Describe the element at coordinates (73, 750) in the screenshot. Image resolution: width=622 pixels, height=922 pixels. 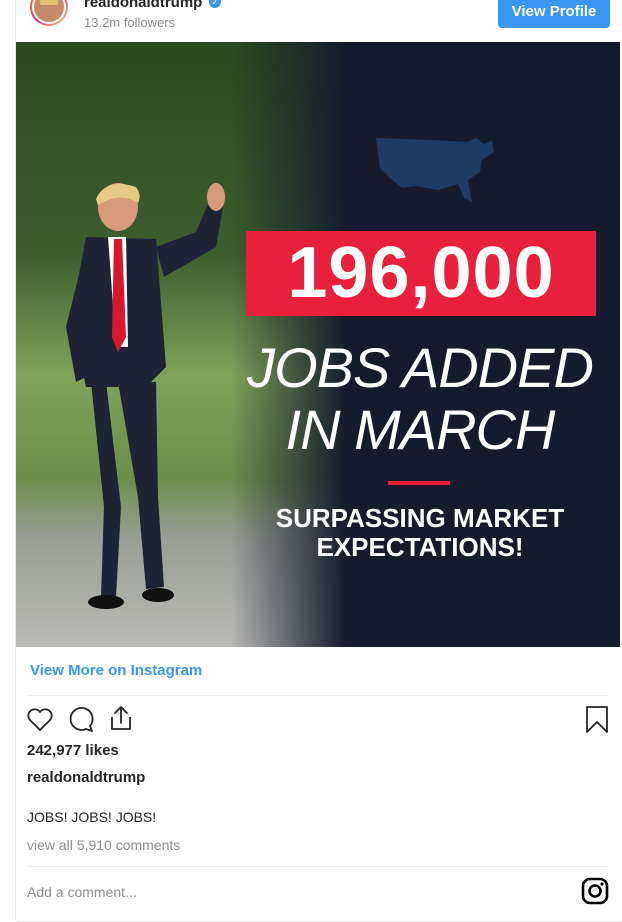
I see `like-count: 242,977 likes` at that location.